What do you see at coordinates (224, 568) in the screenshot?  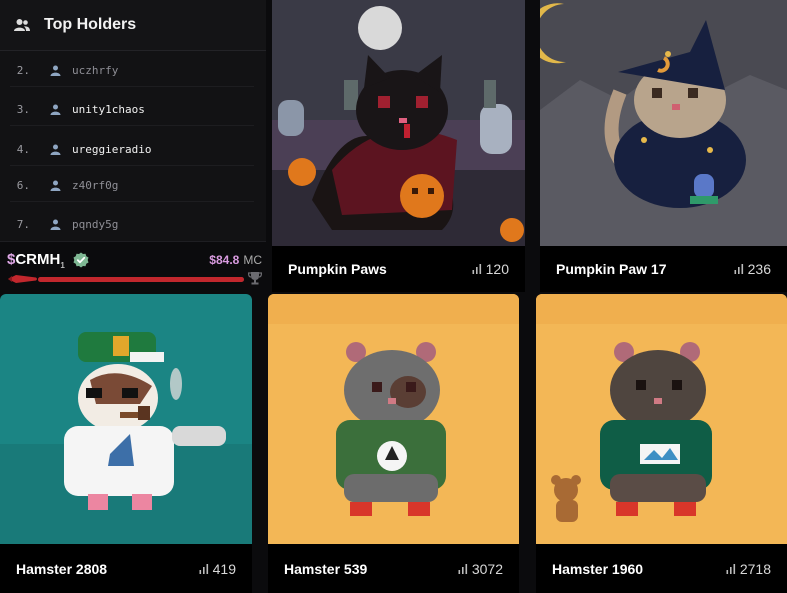 I see `card-count-value: 419` at bounding box center [224, 568].